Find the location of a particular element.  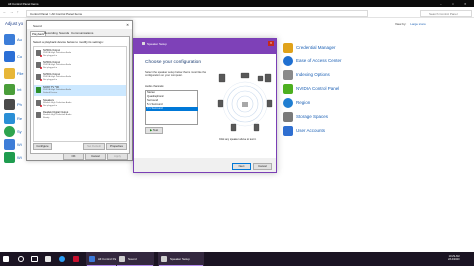

subwoofer-icon is located at coordinates (260, 78).